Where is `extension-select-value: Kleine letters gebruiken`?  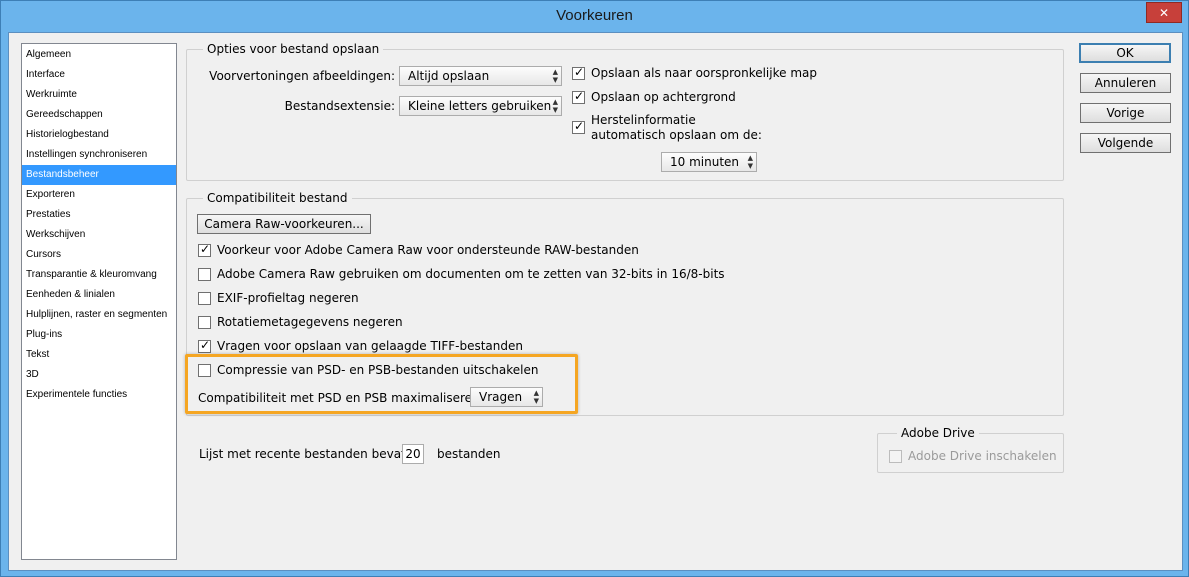
extension-select-value: Kleine letters gebruiken is located at coordinates (480, 106).